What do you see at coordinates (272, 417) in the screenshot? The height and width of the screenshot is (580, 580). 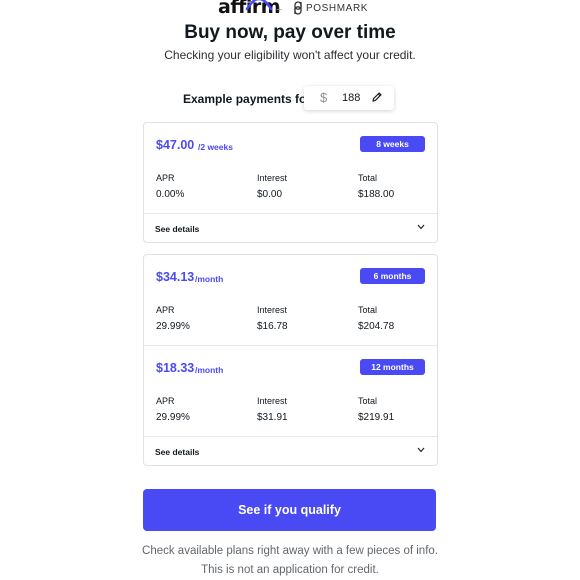 I see `interest-value: $31.91` at bounding box center [272, 417].